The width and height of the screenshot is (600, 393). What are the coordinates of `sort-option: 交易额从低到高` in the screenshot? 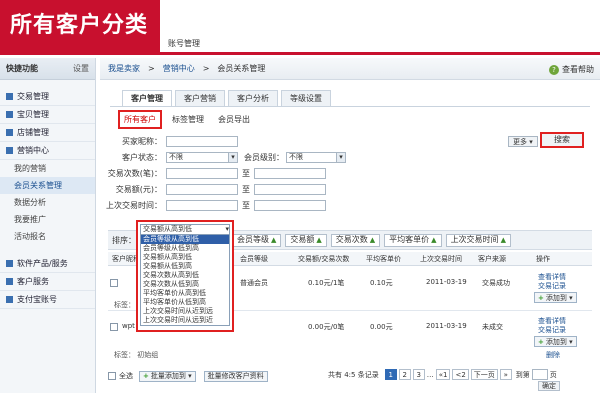 It's located at (185, 266).